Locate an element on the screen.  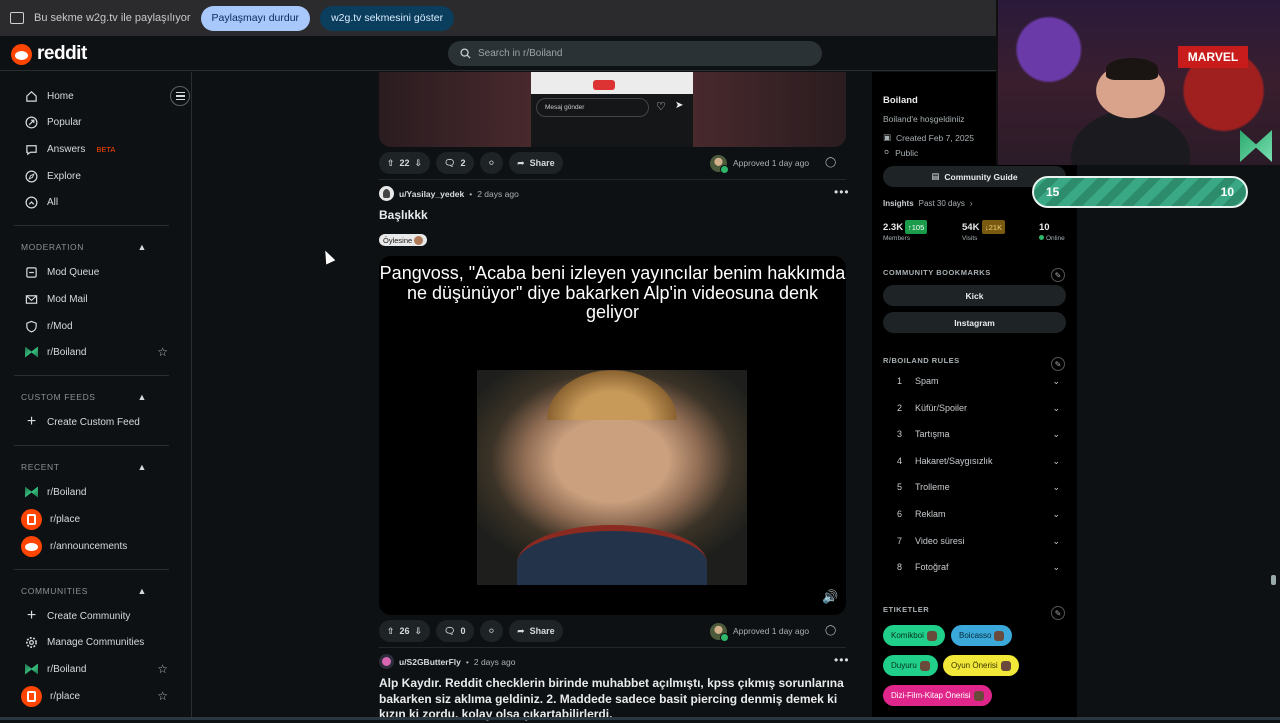
sidebar-item-manage-communities: Manage Communities is located at coordinates (95, 642).